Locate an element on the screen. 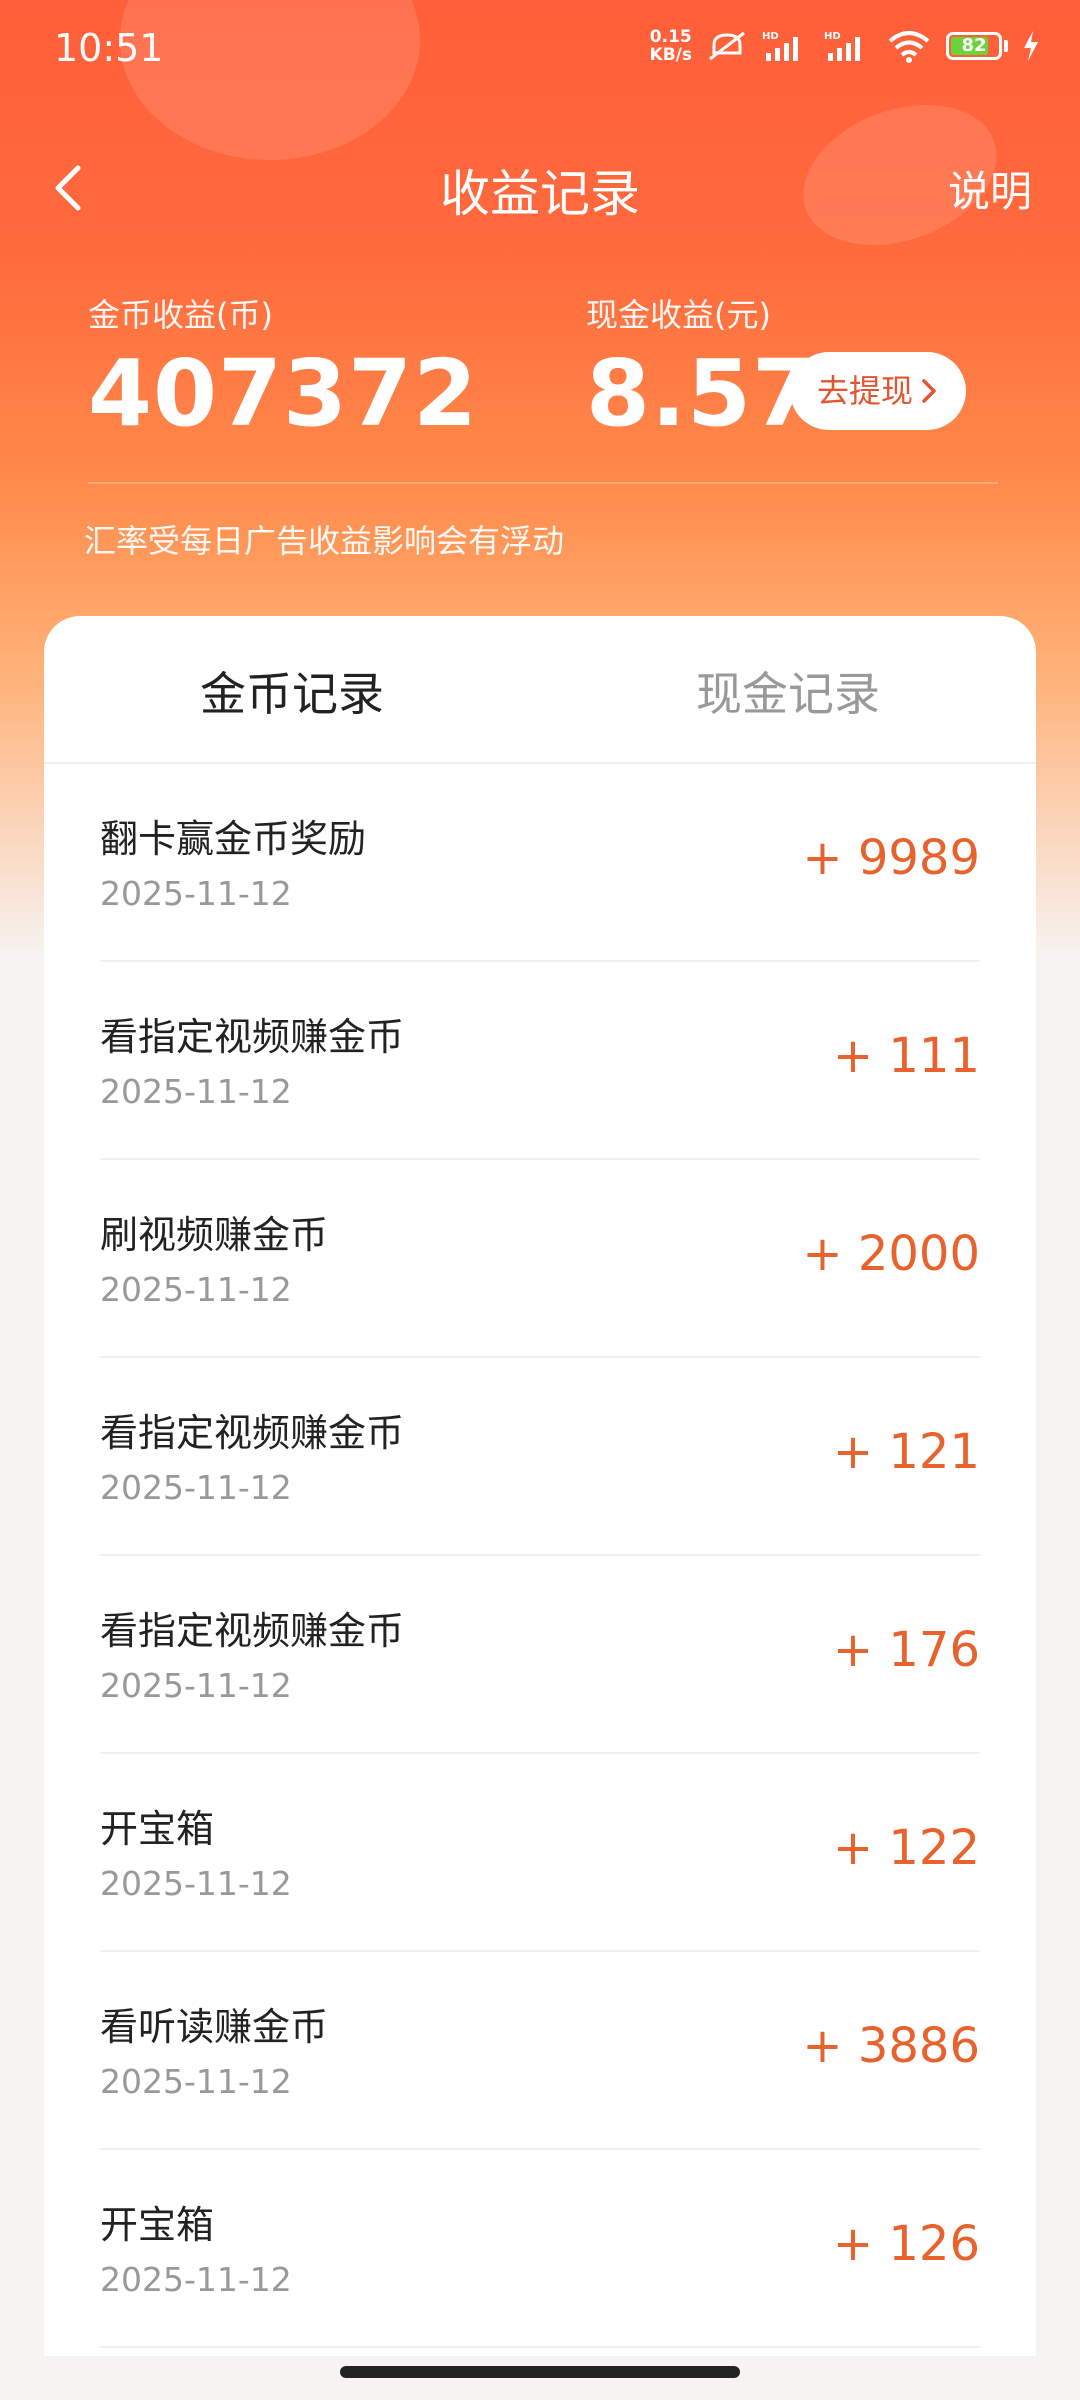  divider is located at coordinates (543, 483).